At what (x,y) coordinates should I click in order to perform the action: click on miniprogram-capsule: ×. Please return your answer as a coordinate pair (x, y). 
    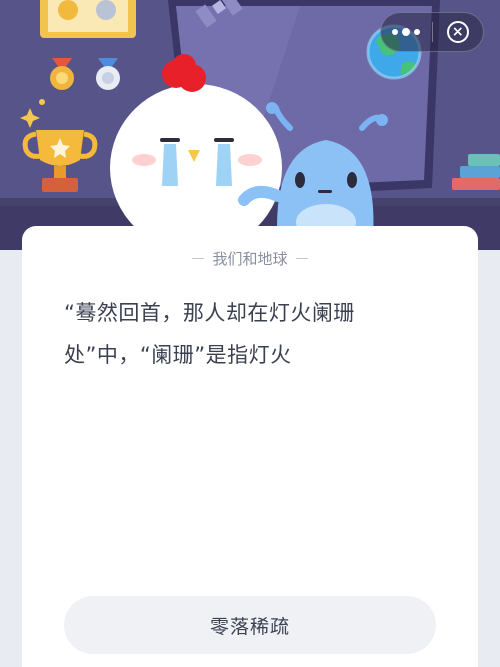
    Looking at the image, I should click on (432, 32).